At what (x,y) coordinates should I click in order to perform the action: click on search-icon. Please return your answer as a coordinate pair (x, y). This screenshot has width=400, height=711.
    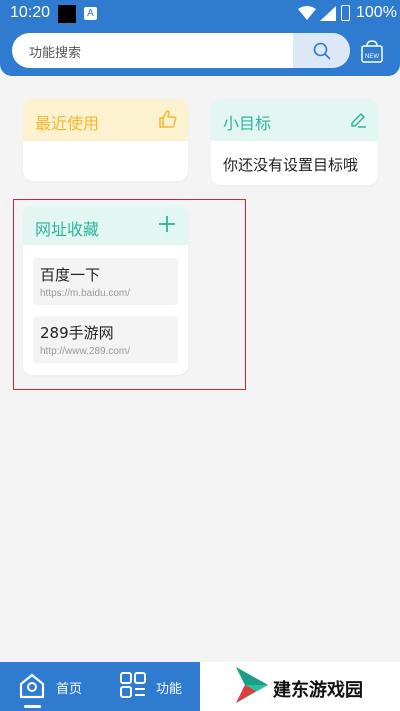
    Looking at the image, I should click on (322, 51).